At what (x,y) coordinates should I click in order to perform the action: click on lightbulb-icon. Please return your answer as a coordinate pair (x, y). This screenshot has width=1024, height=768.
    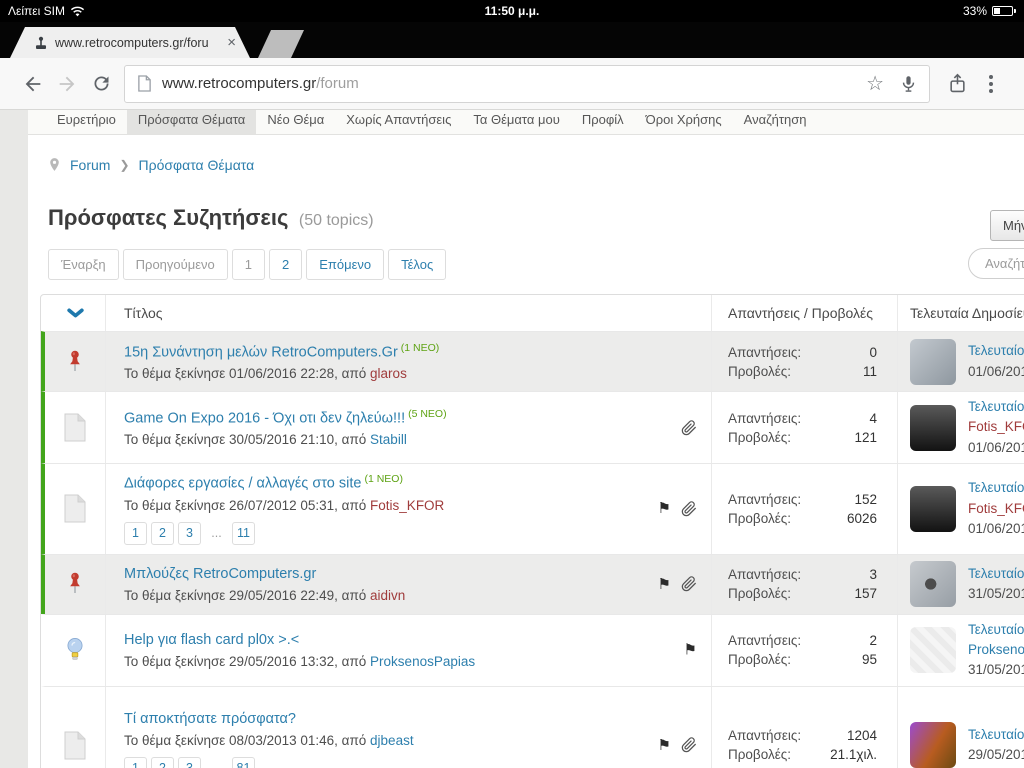
    Looking at the image, I should click on (75, 650).